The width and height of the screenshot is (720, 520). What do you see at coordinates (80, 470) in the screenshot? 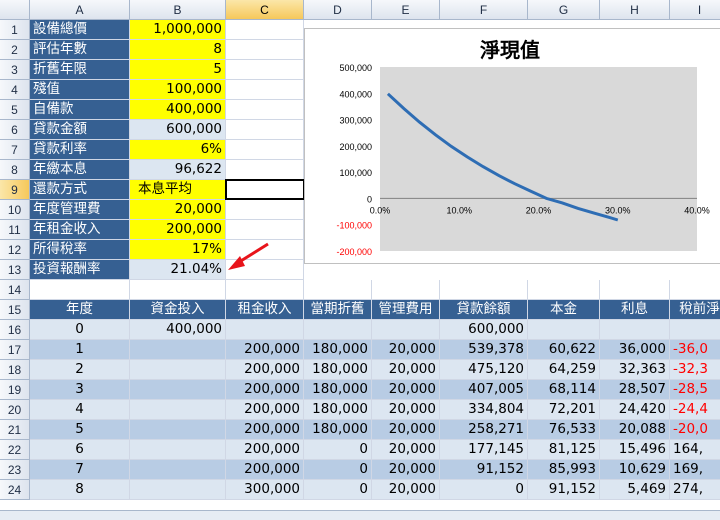
I see `table-cell: 7` at bounding box center [80, 470].